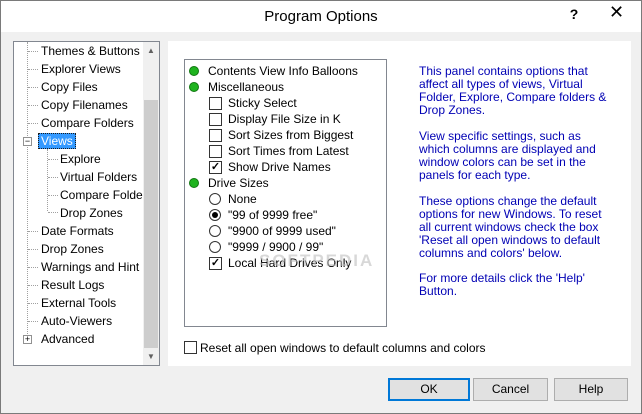 This screenshot has height=414, width=642. What do you see at coordinates (284, 119) in the screenshot?
I see `display-size-k-label: Display File Size in K` at bounding box center [284, 119].